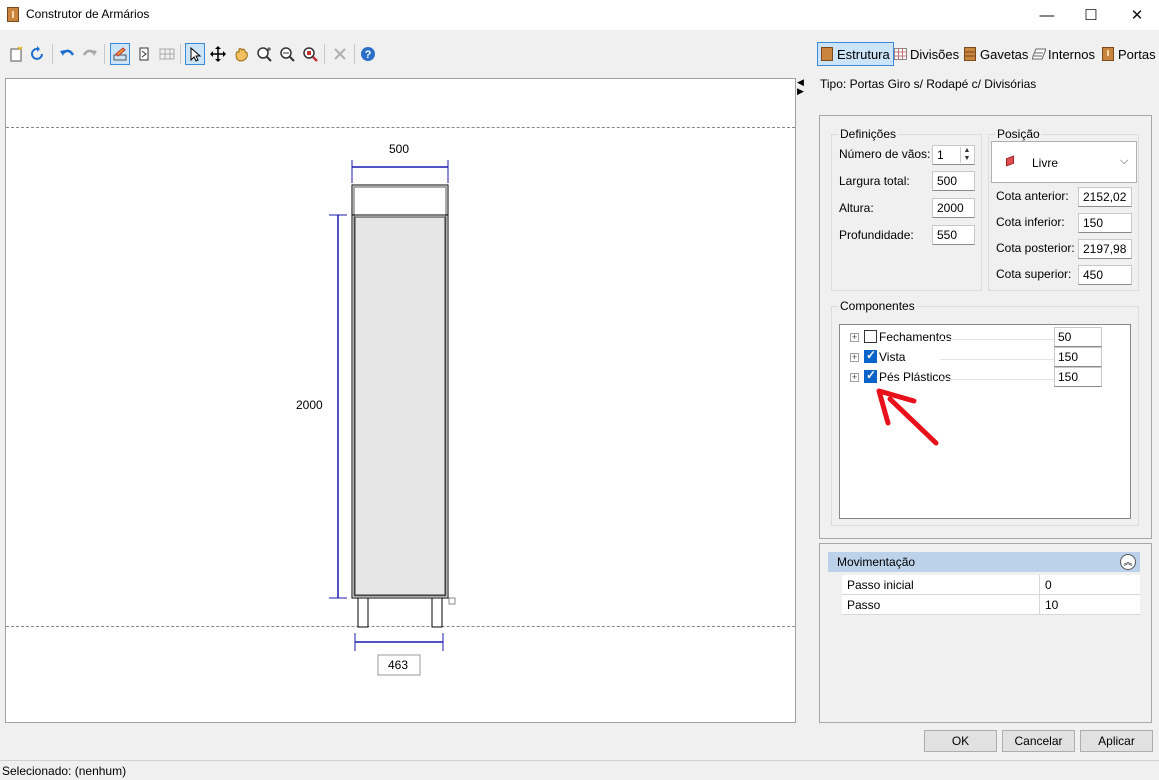  Describe the element at coordinates (885, 154) in the screenshot. I see `num-vaos-label: Número de vãos:` at that location.